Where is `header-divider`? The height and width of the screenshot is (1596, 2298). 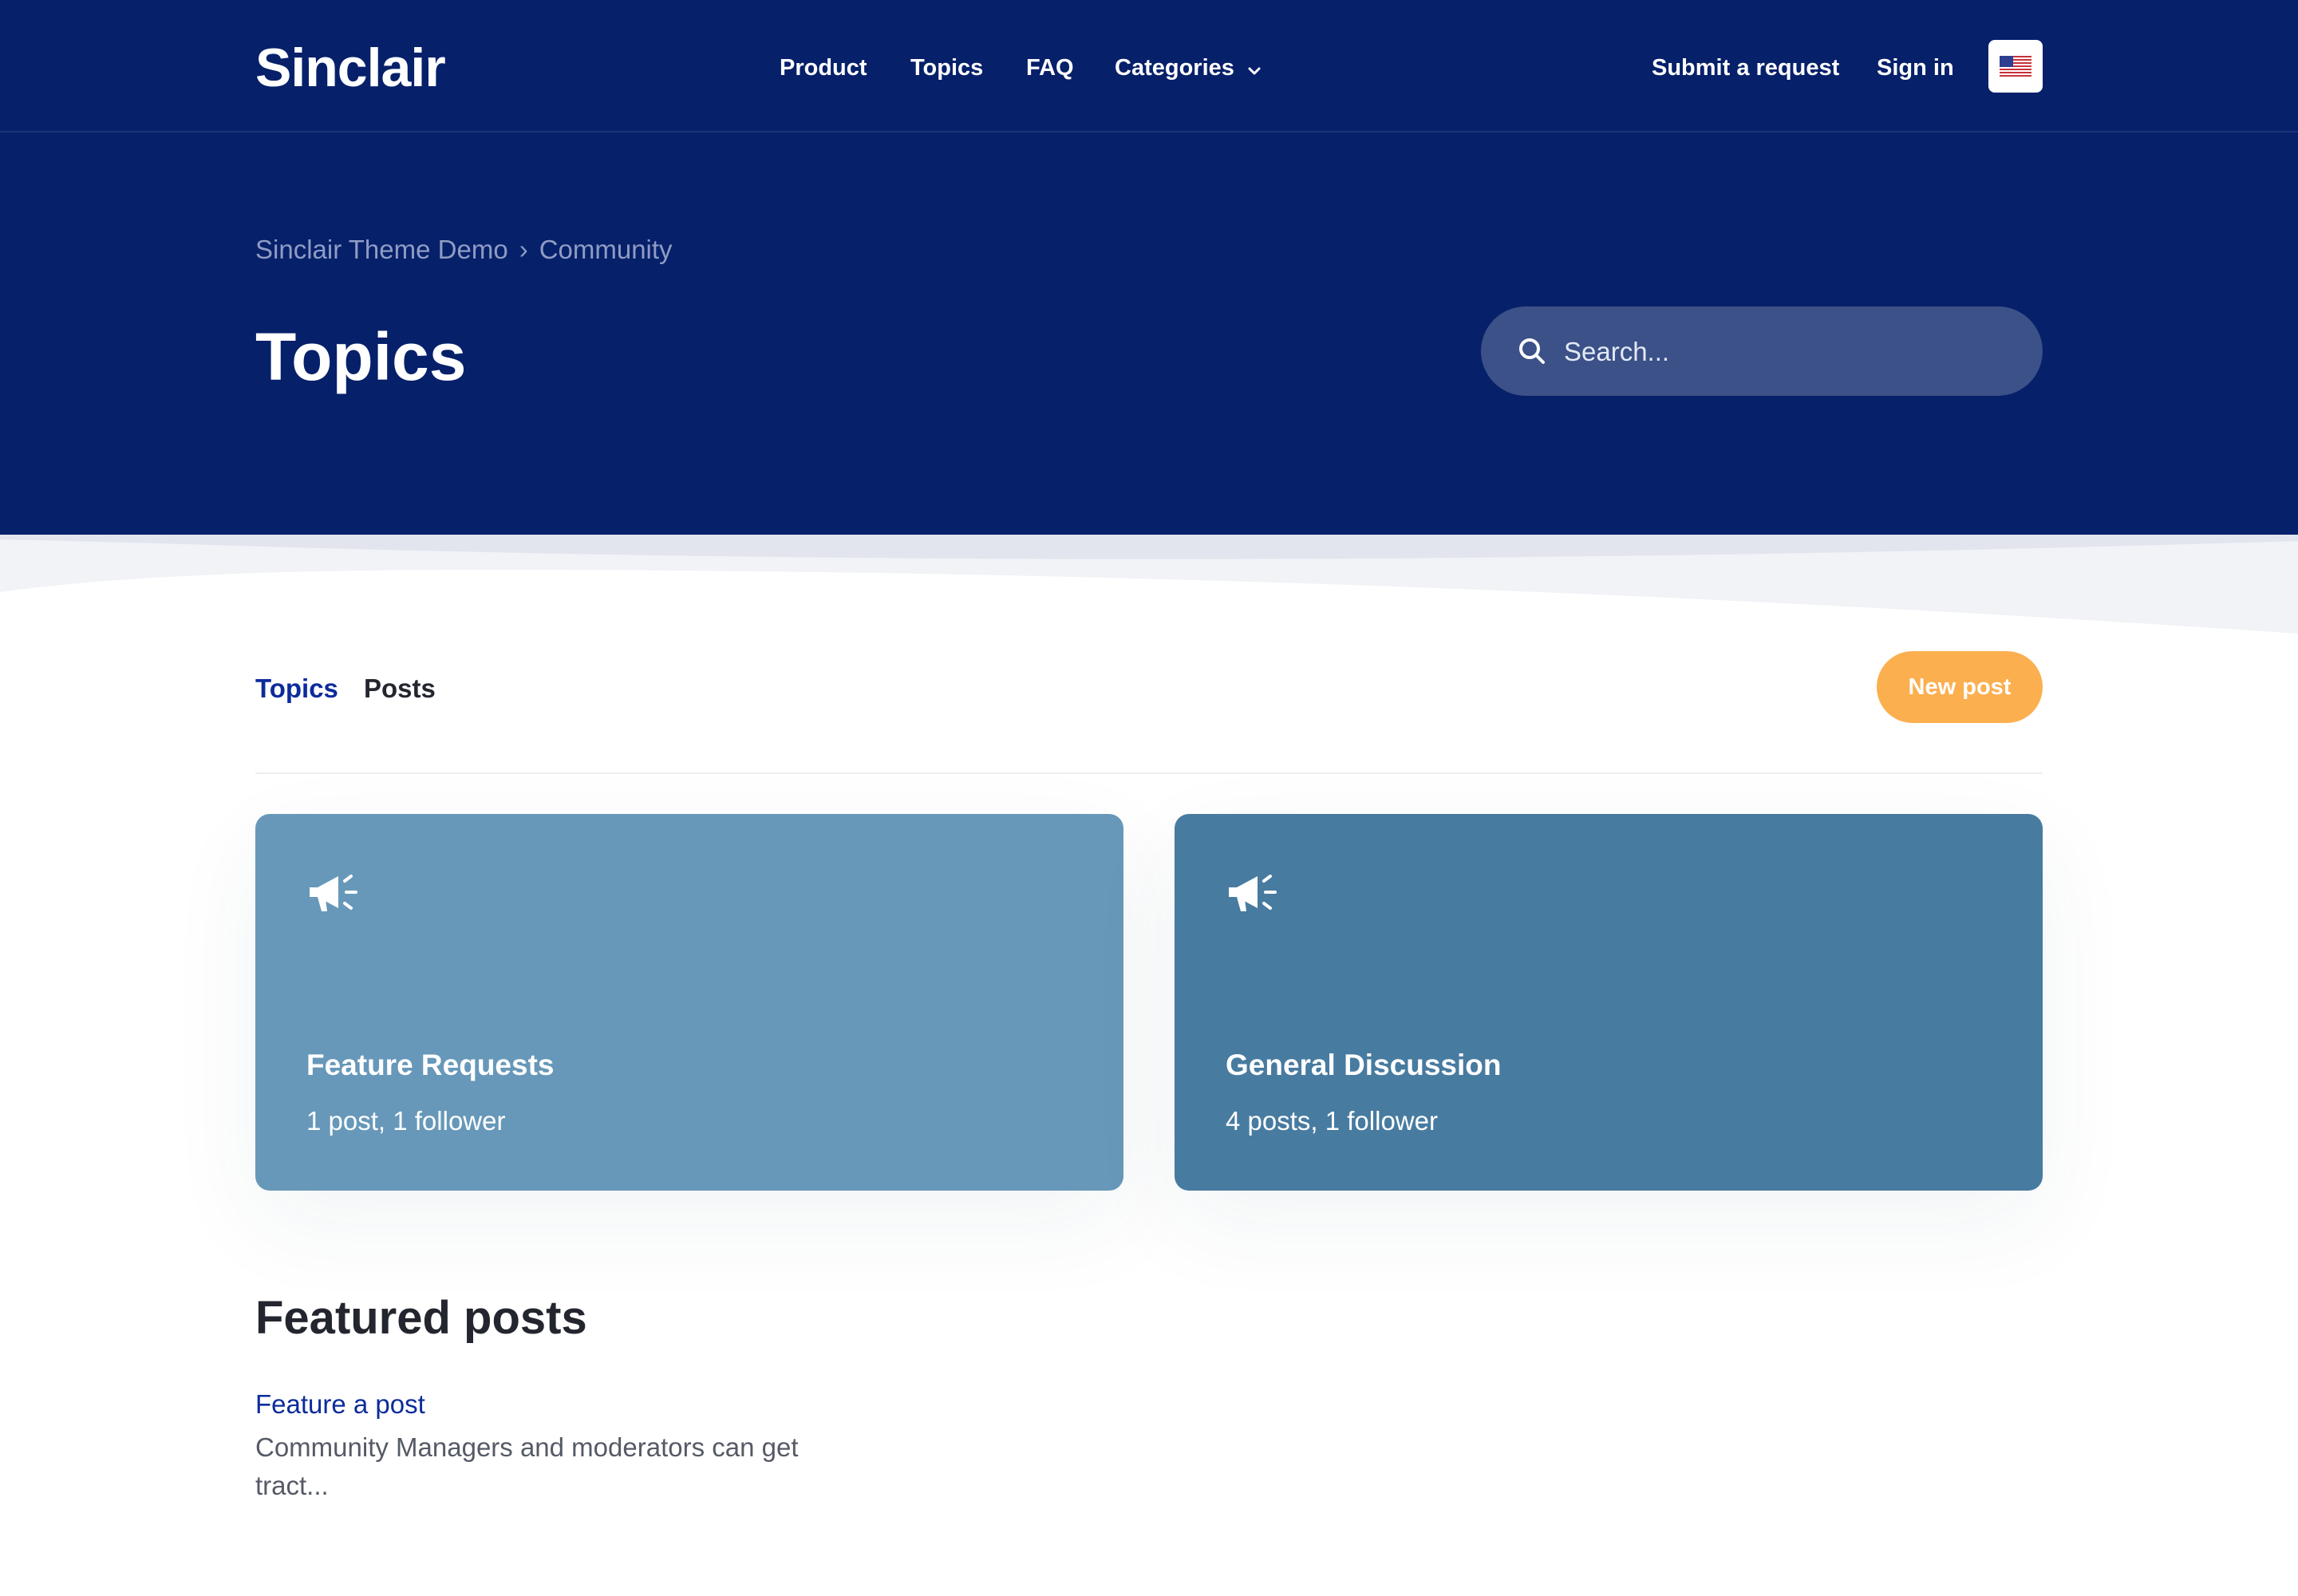 header-divider is located at coordinates (1149, 131).